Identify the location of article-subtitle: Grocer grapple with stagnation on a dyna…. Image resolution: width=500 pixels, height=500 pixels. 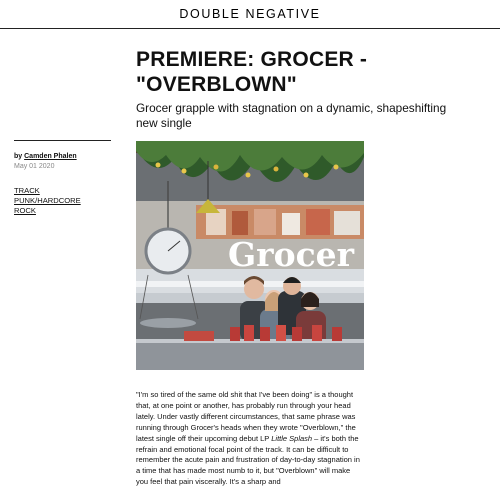
(291, 115).